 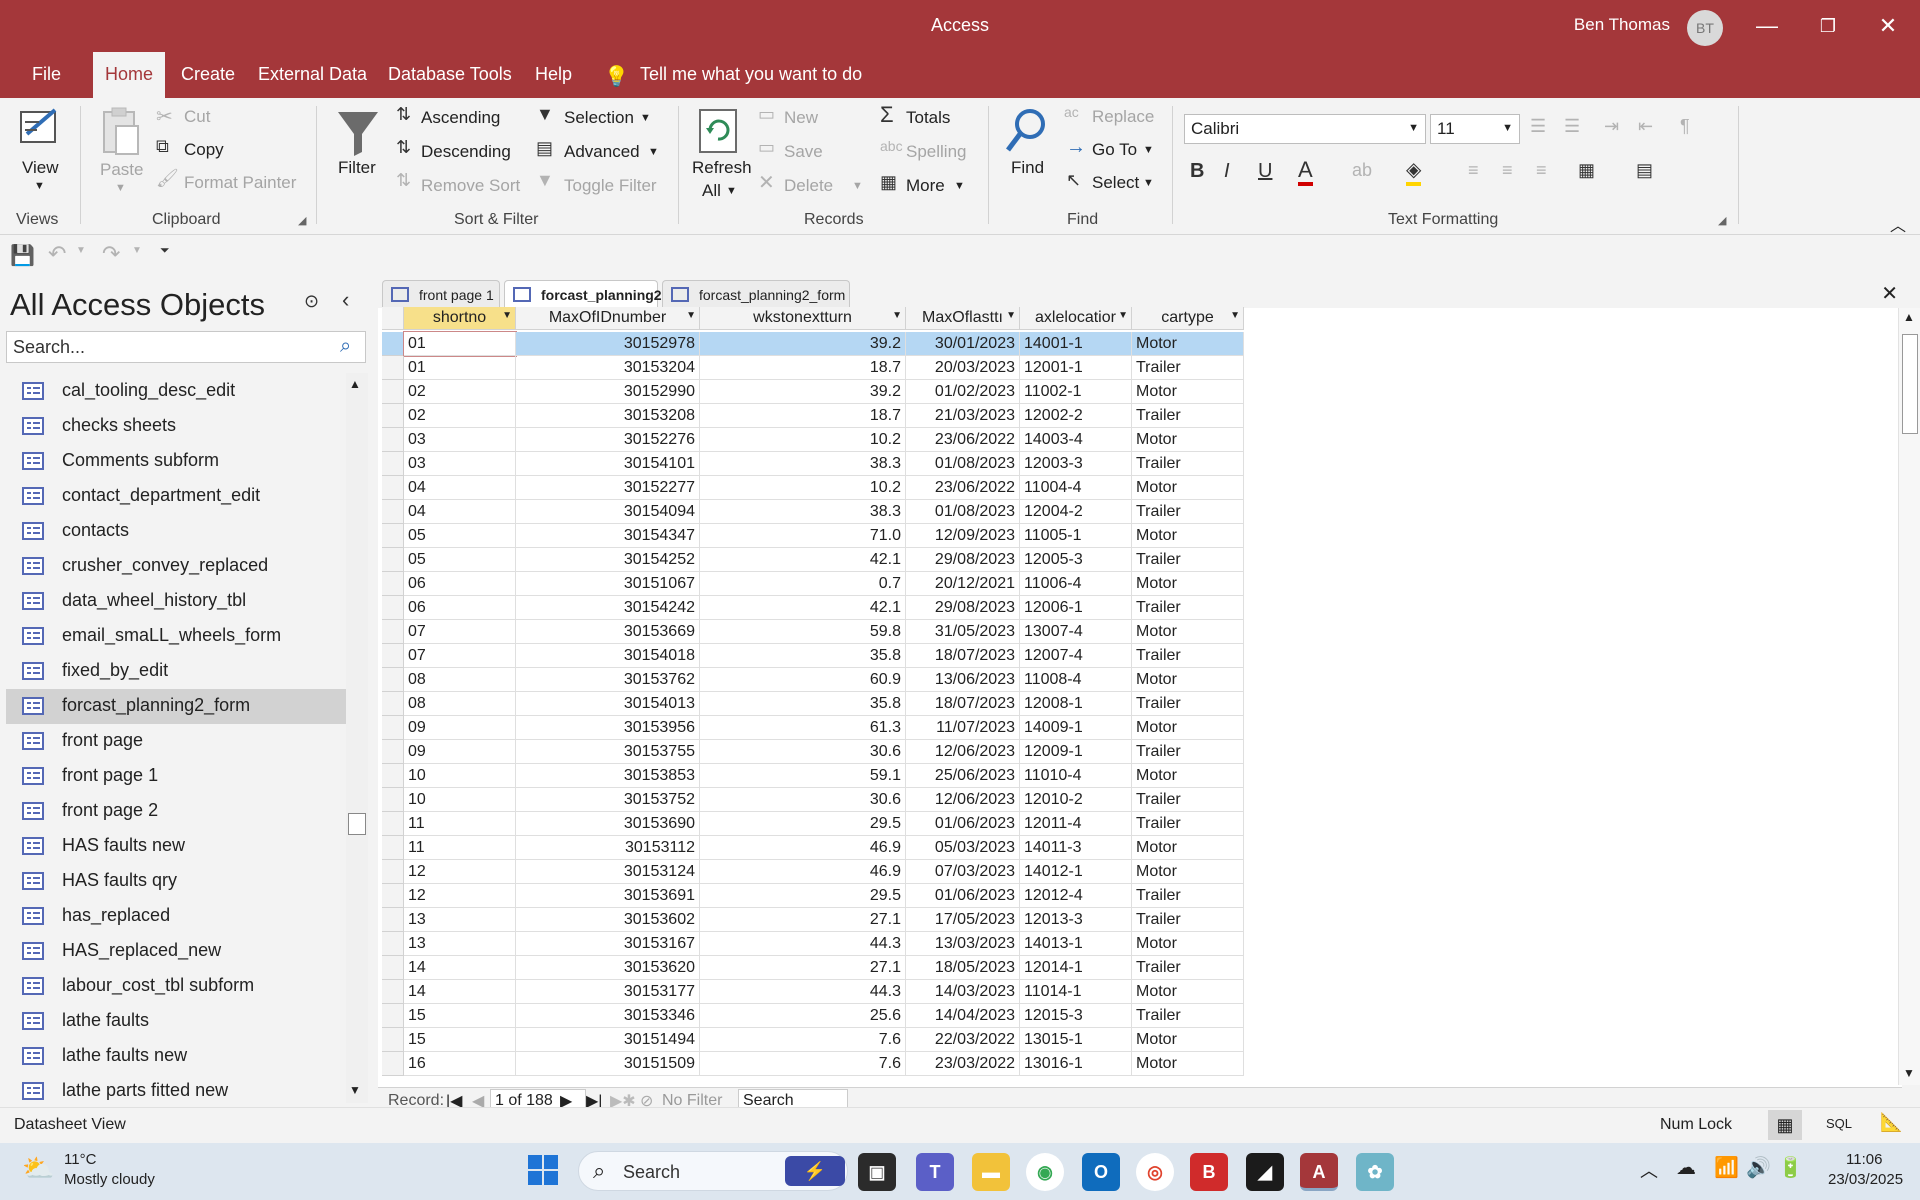 I want to click on cell-axlelocation: 13007-4, so click(x=1076, y=632).